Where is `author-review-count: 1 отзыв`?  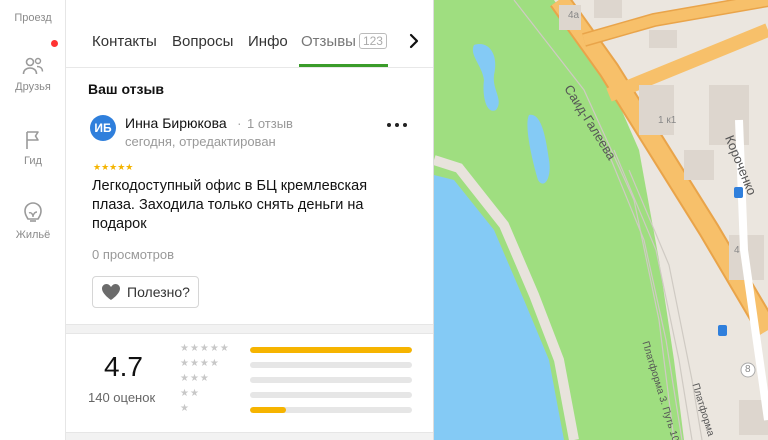 author-review-count: 1 отзыв is located at coordinates (270, 123).